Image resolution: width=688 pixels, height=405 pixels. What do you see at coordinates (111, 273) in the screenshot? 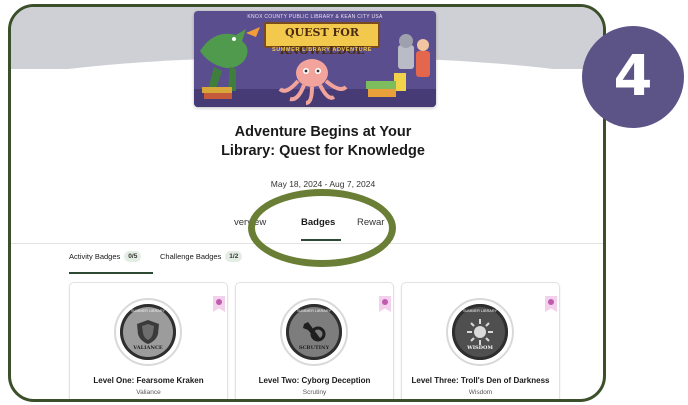
I see `active-subtab-indicator` at bounding box center [111, 273].